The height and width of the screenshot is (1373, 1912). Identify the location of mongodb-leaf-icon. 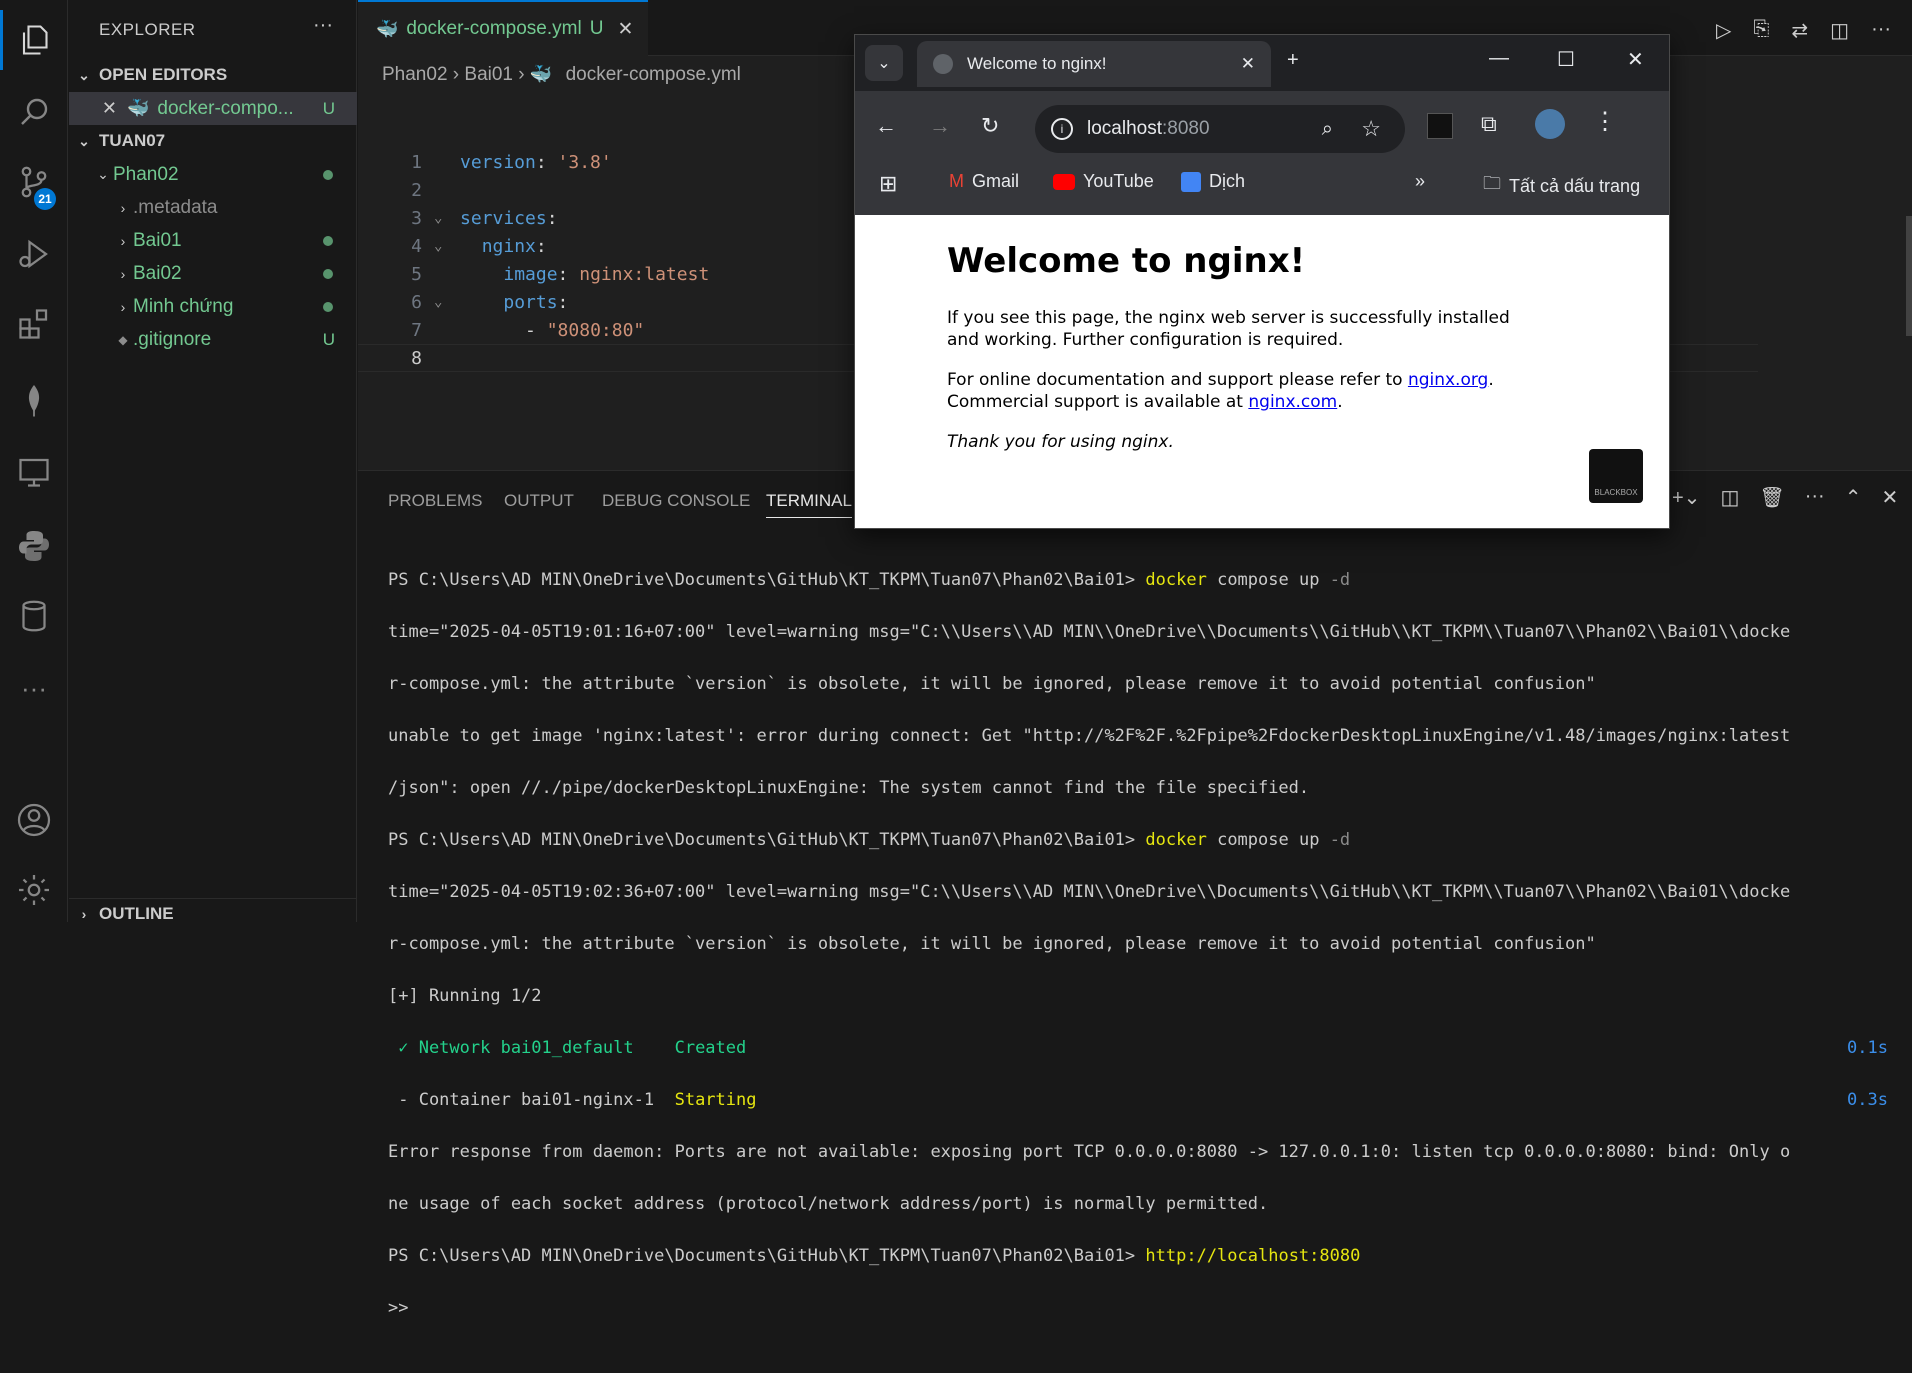
(34, 400).